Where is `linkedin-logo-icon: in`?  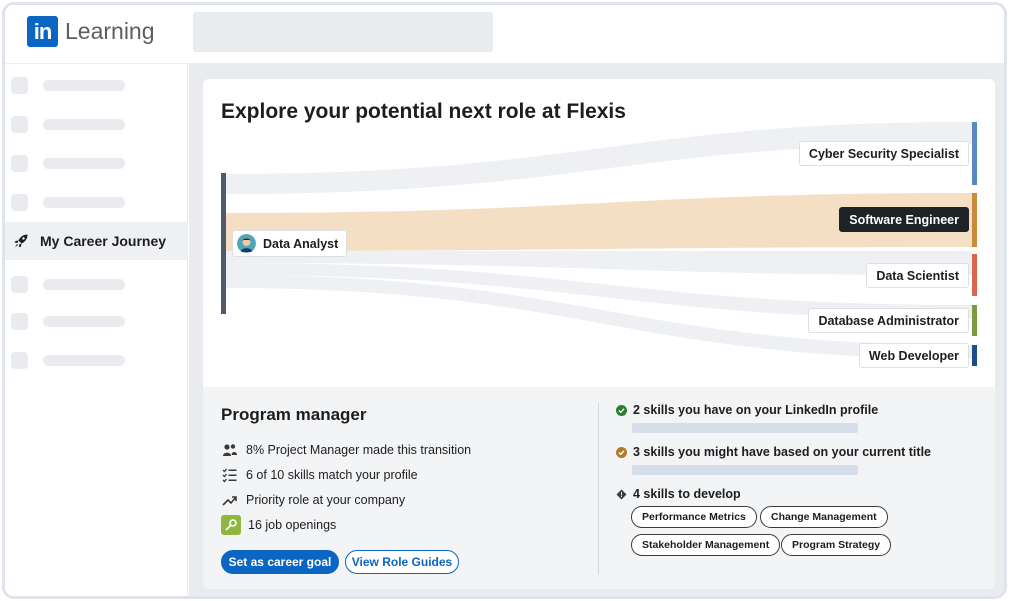
linkedin-logo-icon: in is located at coordinates (42, 31).